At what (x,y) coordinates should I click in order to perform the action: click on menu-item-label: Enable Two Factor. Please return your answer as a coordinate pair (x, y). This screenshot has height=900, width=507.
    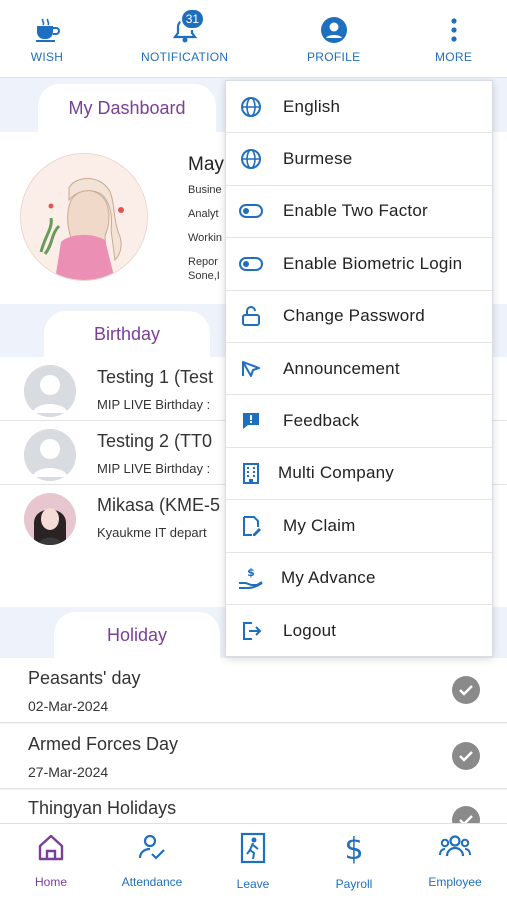
    Looking at the image, I should click on (355, 211).